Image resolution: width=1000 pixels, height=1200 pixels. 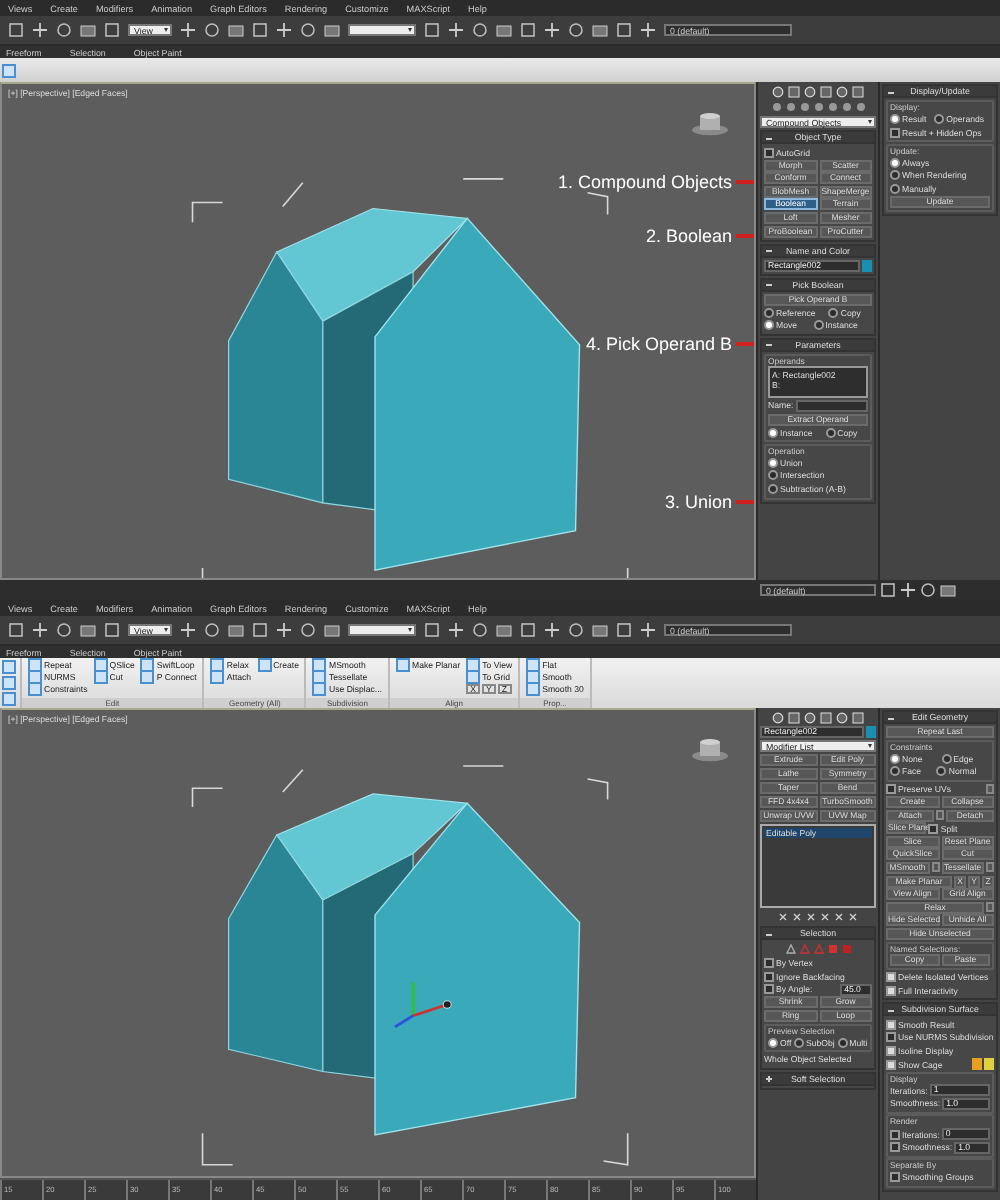 What do you see at coordinates (698, 502) in the screenshot?
I see `annotation-label: 3. Union` at bounding box center [698, 502].